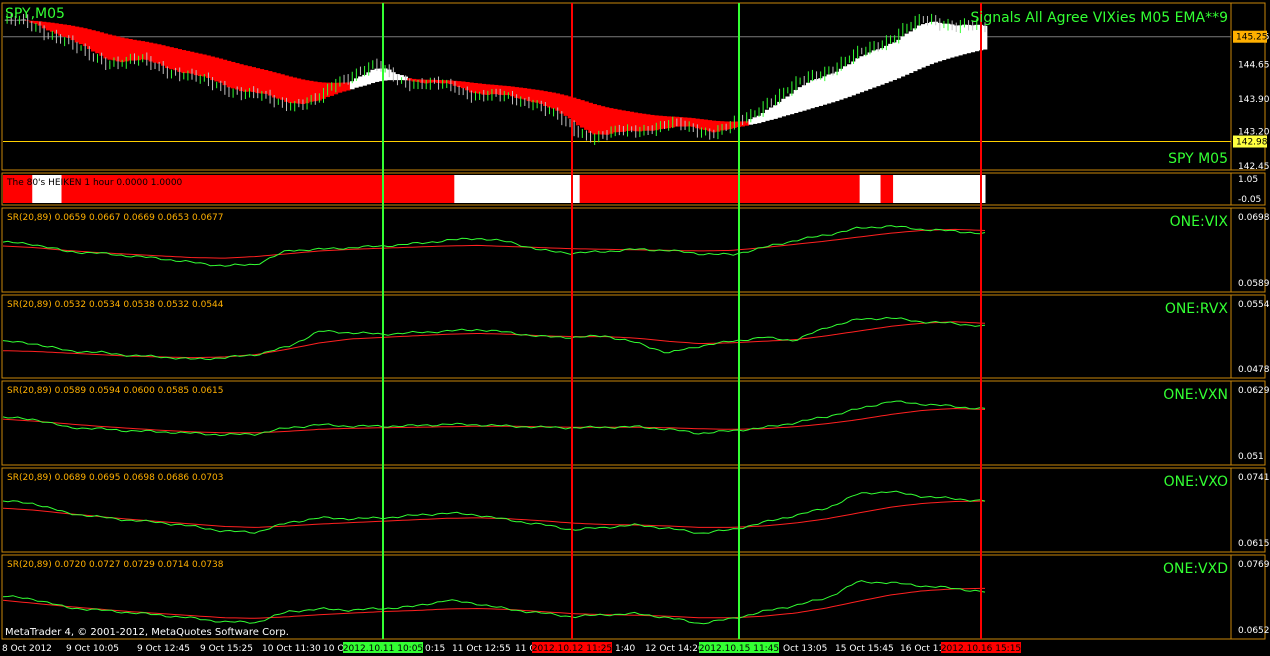  I want to click on heiken-tick-label: -0.05, so click(1249, 200).